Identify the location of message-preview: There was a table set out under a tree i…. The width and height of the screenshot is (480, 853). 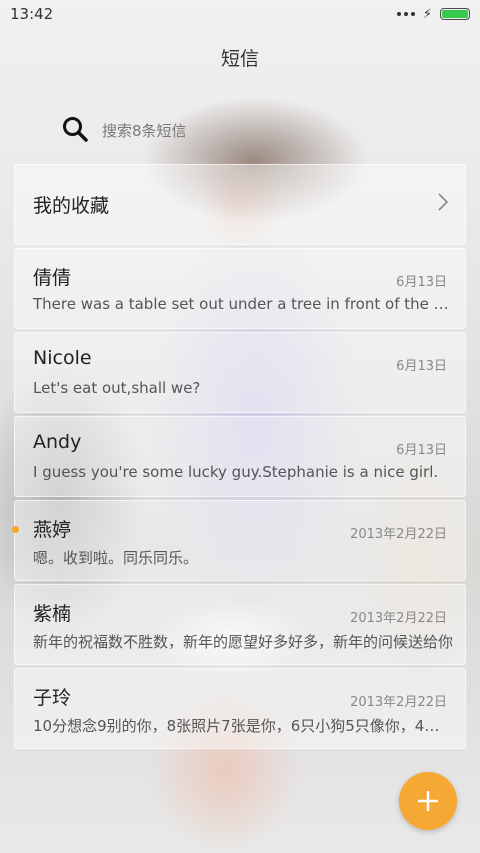
(243, 304).